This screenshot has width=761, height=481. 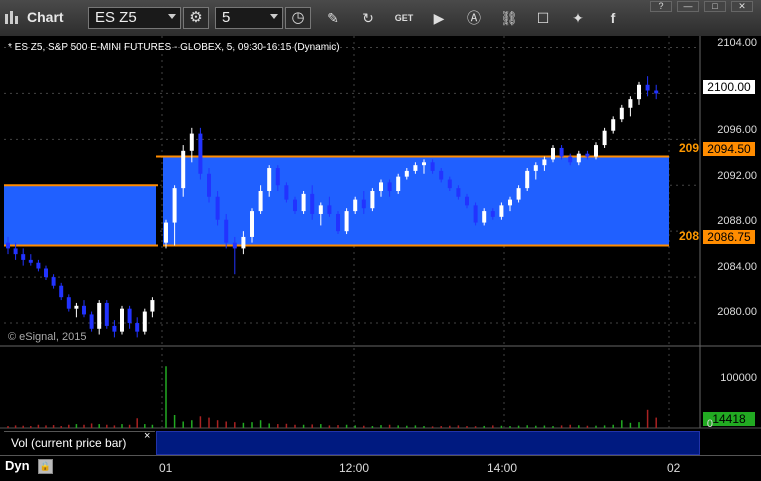 I want to click on upper-level-box: 2094.50, so click(x=729, y=149).